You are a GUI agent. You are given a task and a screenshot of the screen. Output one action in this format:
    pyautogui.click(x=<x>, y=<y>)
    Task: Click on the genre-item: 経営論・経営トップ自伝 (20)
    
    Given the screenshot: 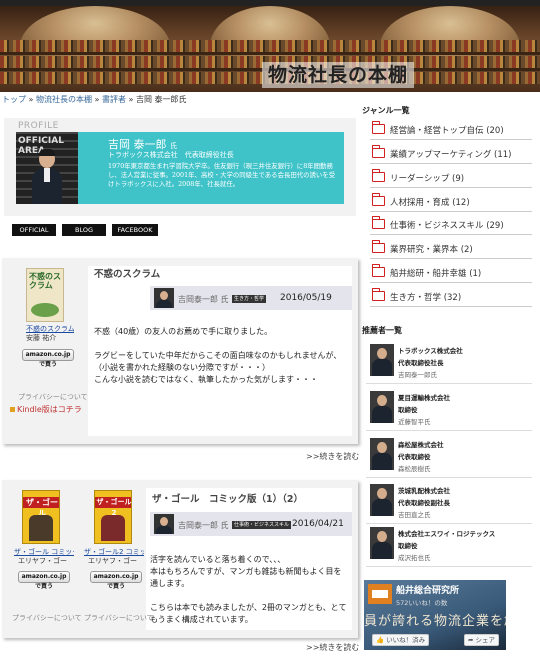 What is the action you would take?
    pyautogui.click(x=451, y=129)
    